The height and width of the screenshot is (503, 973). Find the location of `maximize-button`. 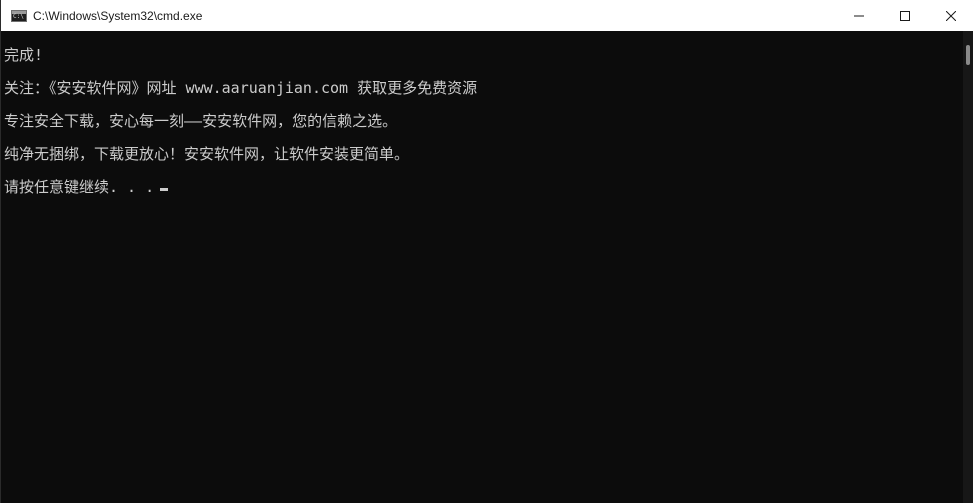

maximize-button is located at coordinates (905, 15).